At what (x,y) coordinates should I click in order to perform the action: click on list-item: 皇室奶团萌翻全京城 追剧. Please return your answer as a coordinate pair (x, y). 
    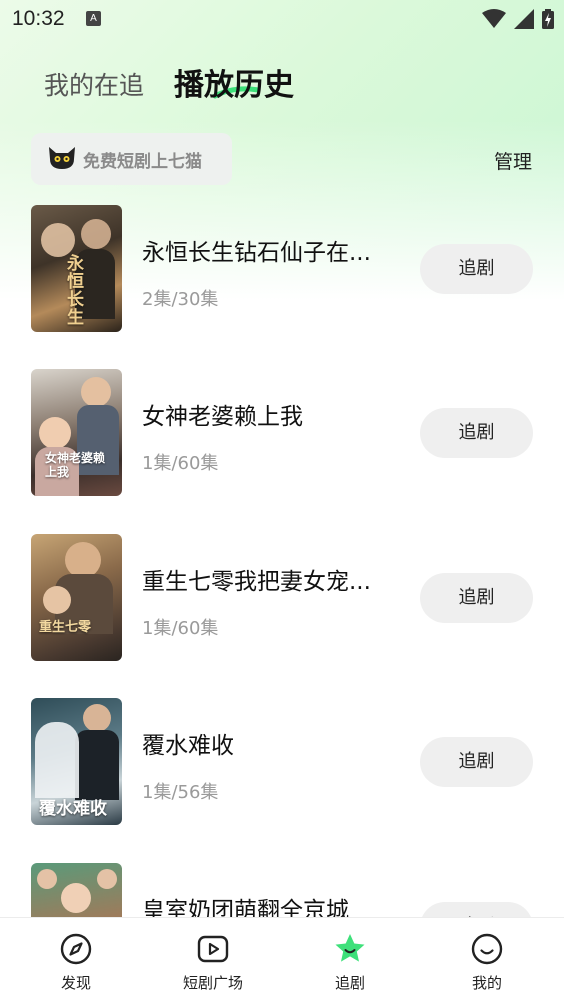
    Looking at the image, I should click on (282, 890).